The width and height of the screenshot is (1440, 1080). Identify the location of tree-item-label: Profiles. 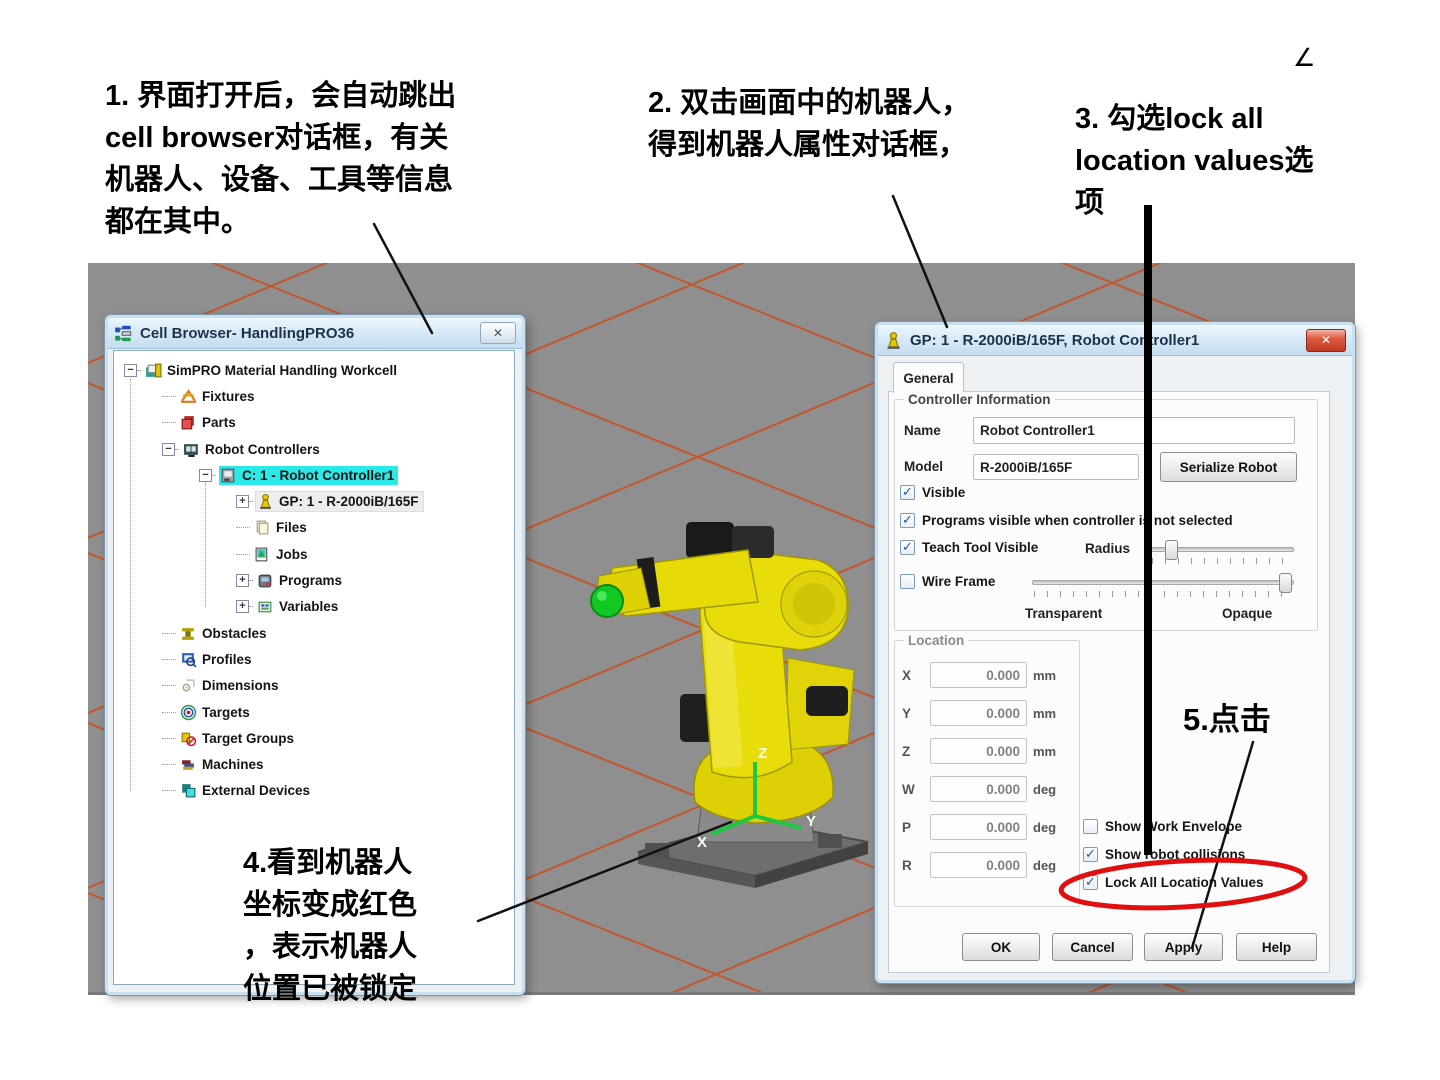
(227, 659).